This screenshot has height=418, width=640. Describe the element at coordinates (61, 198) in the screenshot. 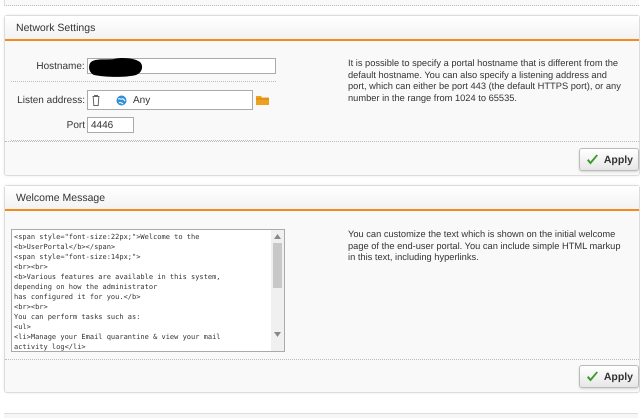

I see `panel-title: Welcome Message` at that location.